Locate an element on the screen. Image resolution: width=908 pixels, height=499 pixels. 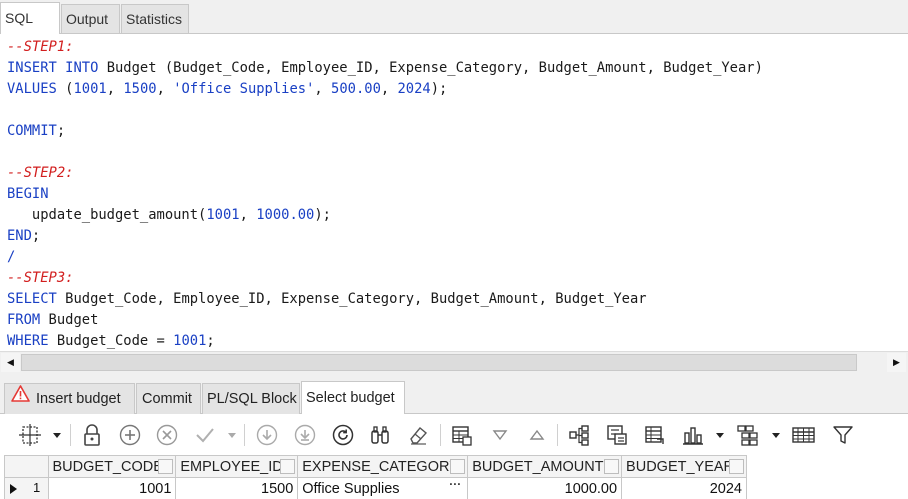
sort-descending-icon is located at coordinates (500, 435).